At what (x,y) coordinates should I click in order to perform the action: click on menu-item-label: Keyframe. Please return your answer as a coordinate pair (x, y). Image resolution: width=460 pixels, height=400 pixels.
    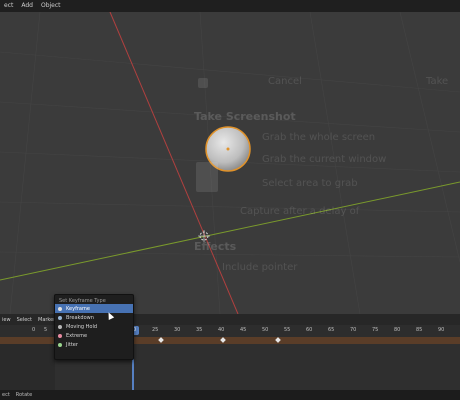
    Looking at the image, I should click on (78, 308).